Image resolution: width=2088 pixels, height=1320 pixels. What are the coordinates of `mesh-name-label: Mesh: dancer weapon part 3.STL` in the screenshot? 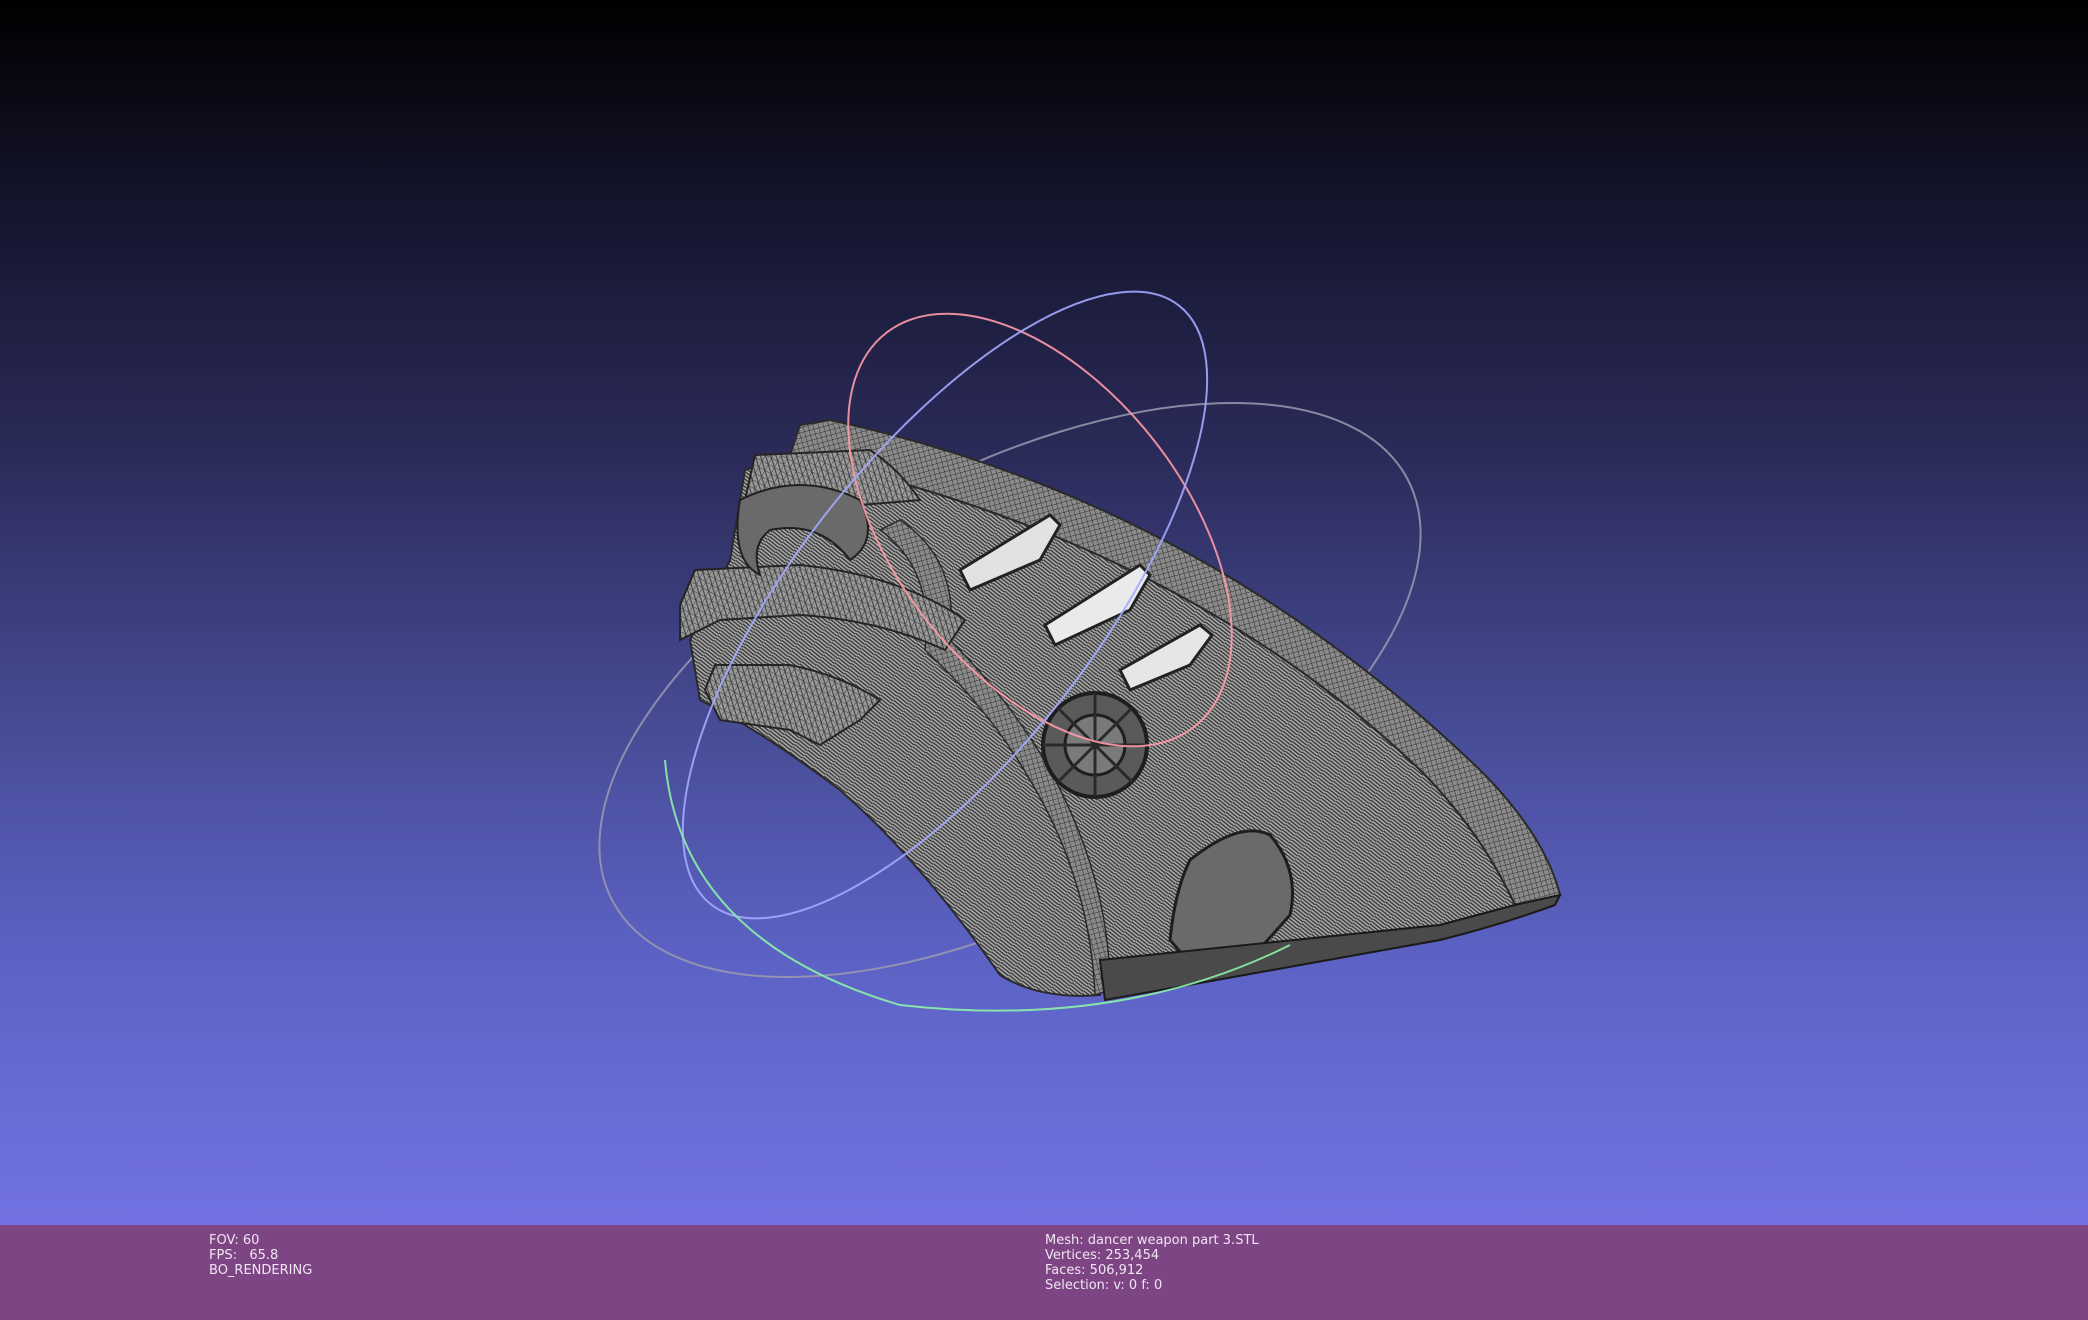 It's located at (1152, 1240).